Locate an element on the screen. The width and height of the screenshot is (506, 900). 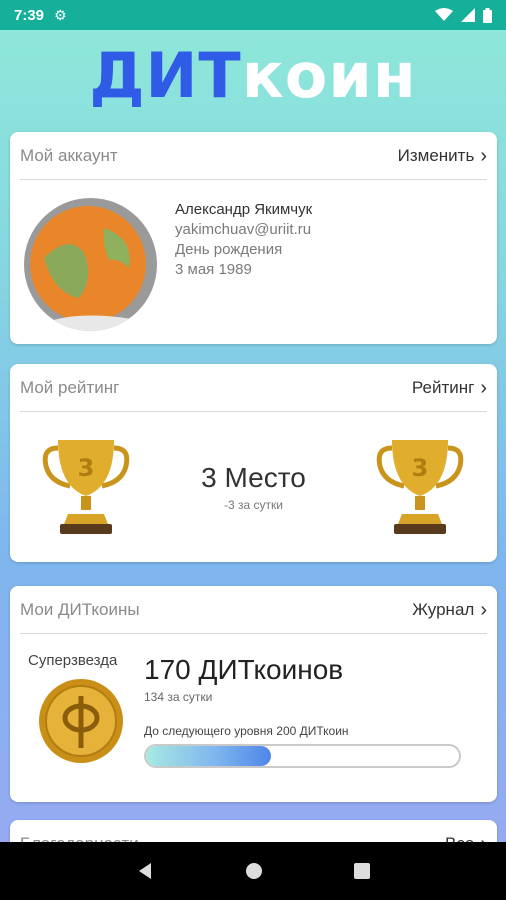
trophy-digit: 3 is located at coordinates (420, 468).